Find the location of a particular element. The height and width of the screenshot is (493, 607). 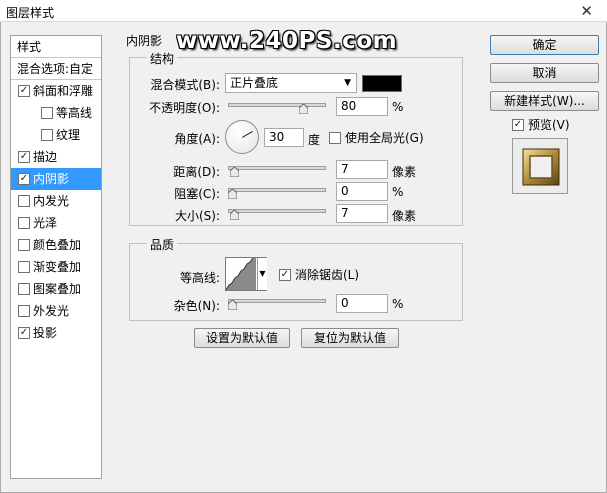

style-list-item: 颜色叠加 is located at coordinates (56, 245).